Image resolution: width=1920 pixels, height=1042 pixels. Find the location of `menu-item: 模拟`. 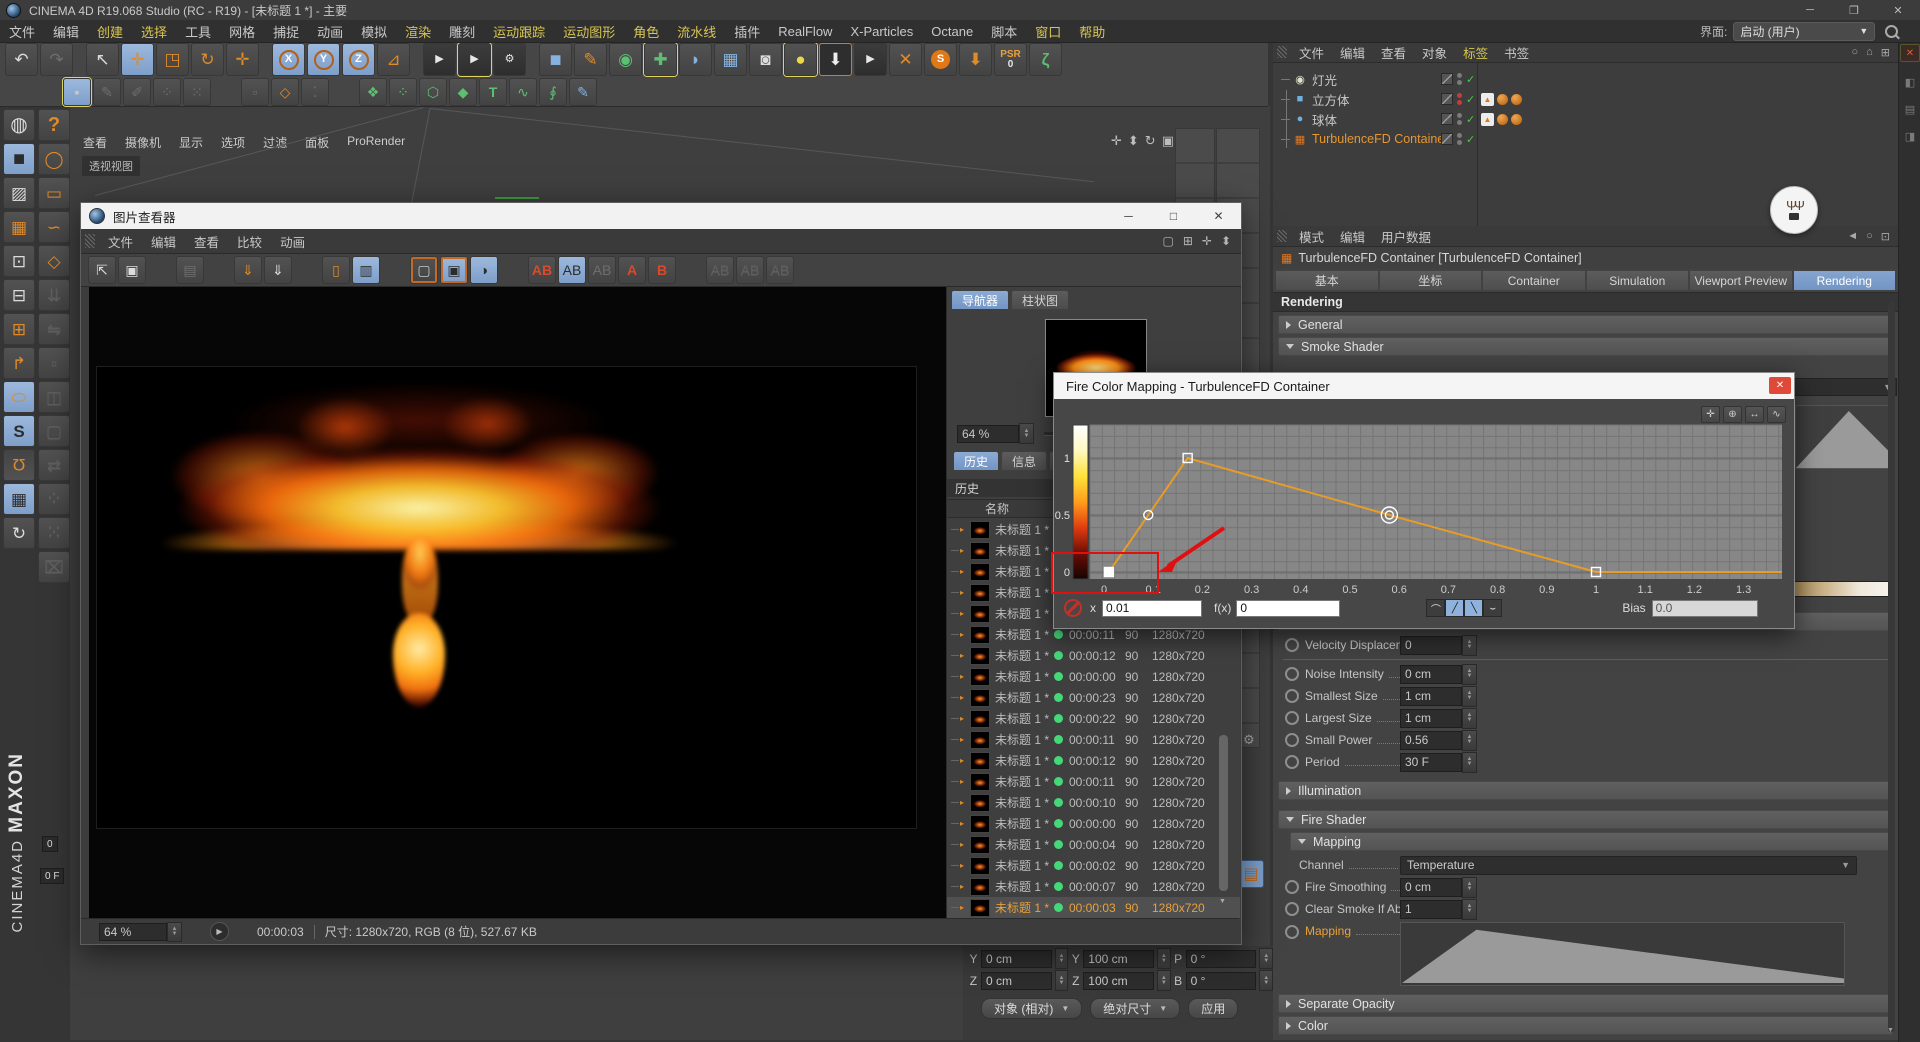

menu-item: 模拟 is located at coordinates (374, 31).